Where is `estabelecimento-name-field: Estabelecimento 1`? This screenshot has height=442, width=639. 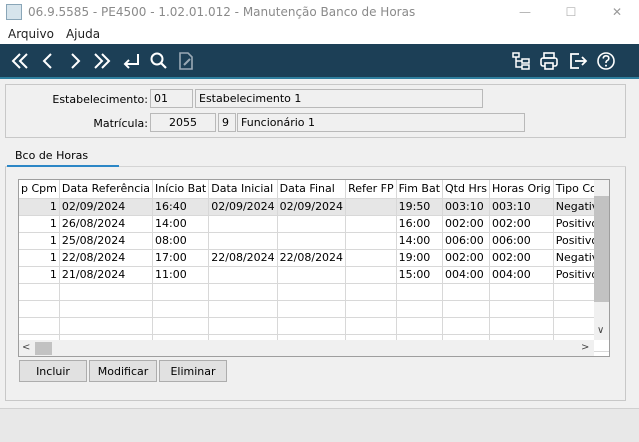
estabelecimento-name-field: Estabelecimento 1 is located at coordinates (339, 98).